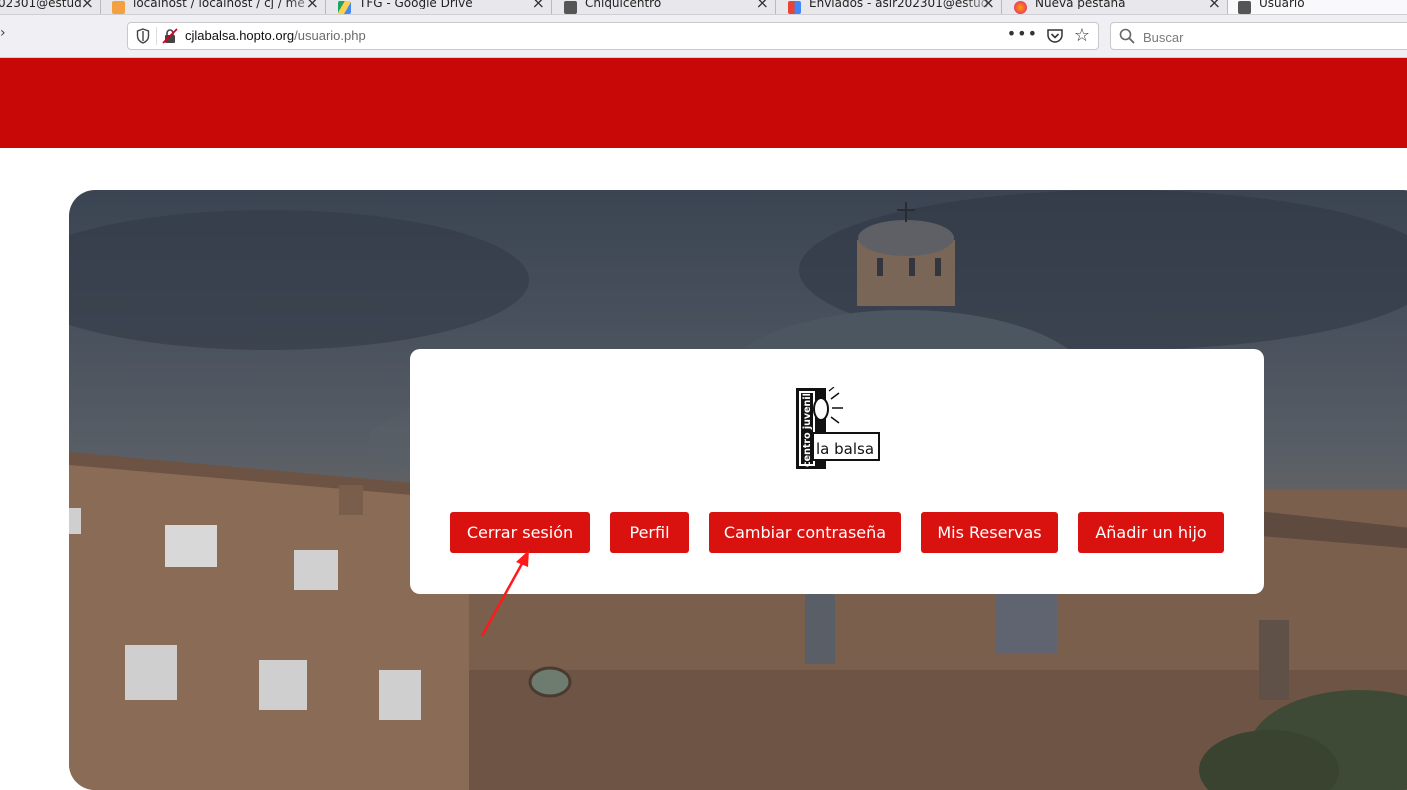 The height and width of the screenshot is (790, 1407). What do you see at coordinates (1055, 36) in the screenshot?
I see `pocket-icon` at bounding box center [1055, 36].